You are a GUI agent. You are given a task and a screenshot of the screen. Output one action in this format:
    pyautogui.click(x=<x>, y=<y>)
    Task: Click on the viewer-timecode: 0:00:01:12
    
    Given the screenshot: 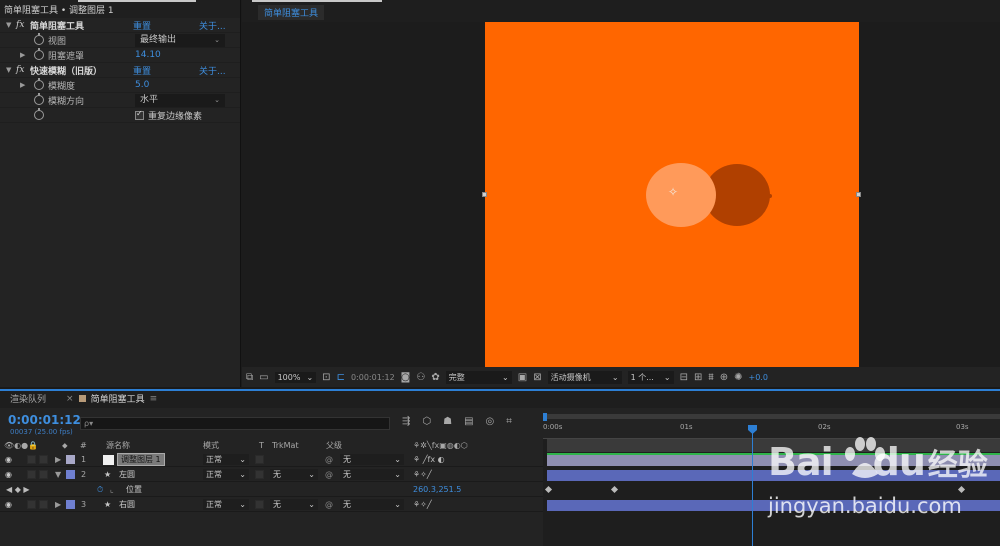 What is the action you would take?
    pyautogui.click(x=373, y=377)
    